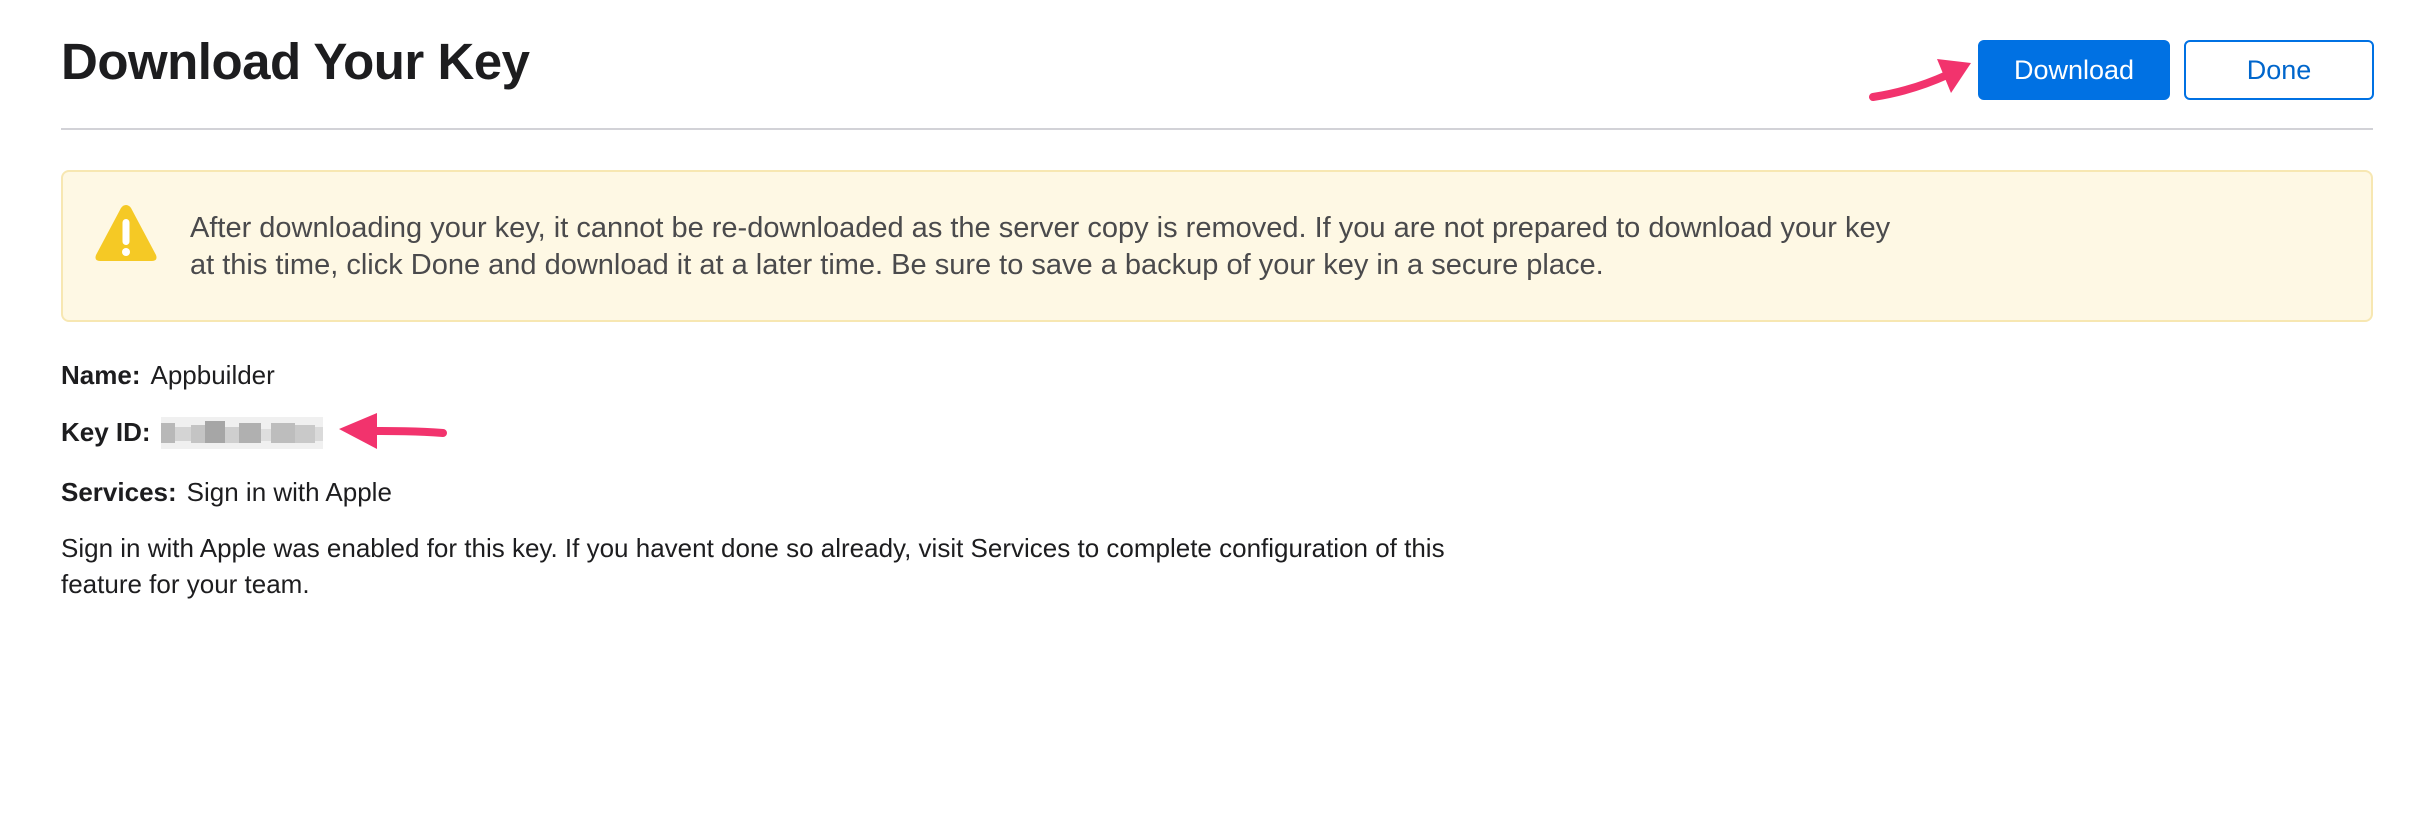 This screenshot has height=838, width=2434. I want to click on services-value: Sign in with Apple, so click(289, 492).